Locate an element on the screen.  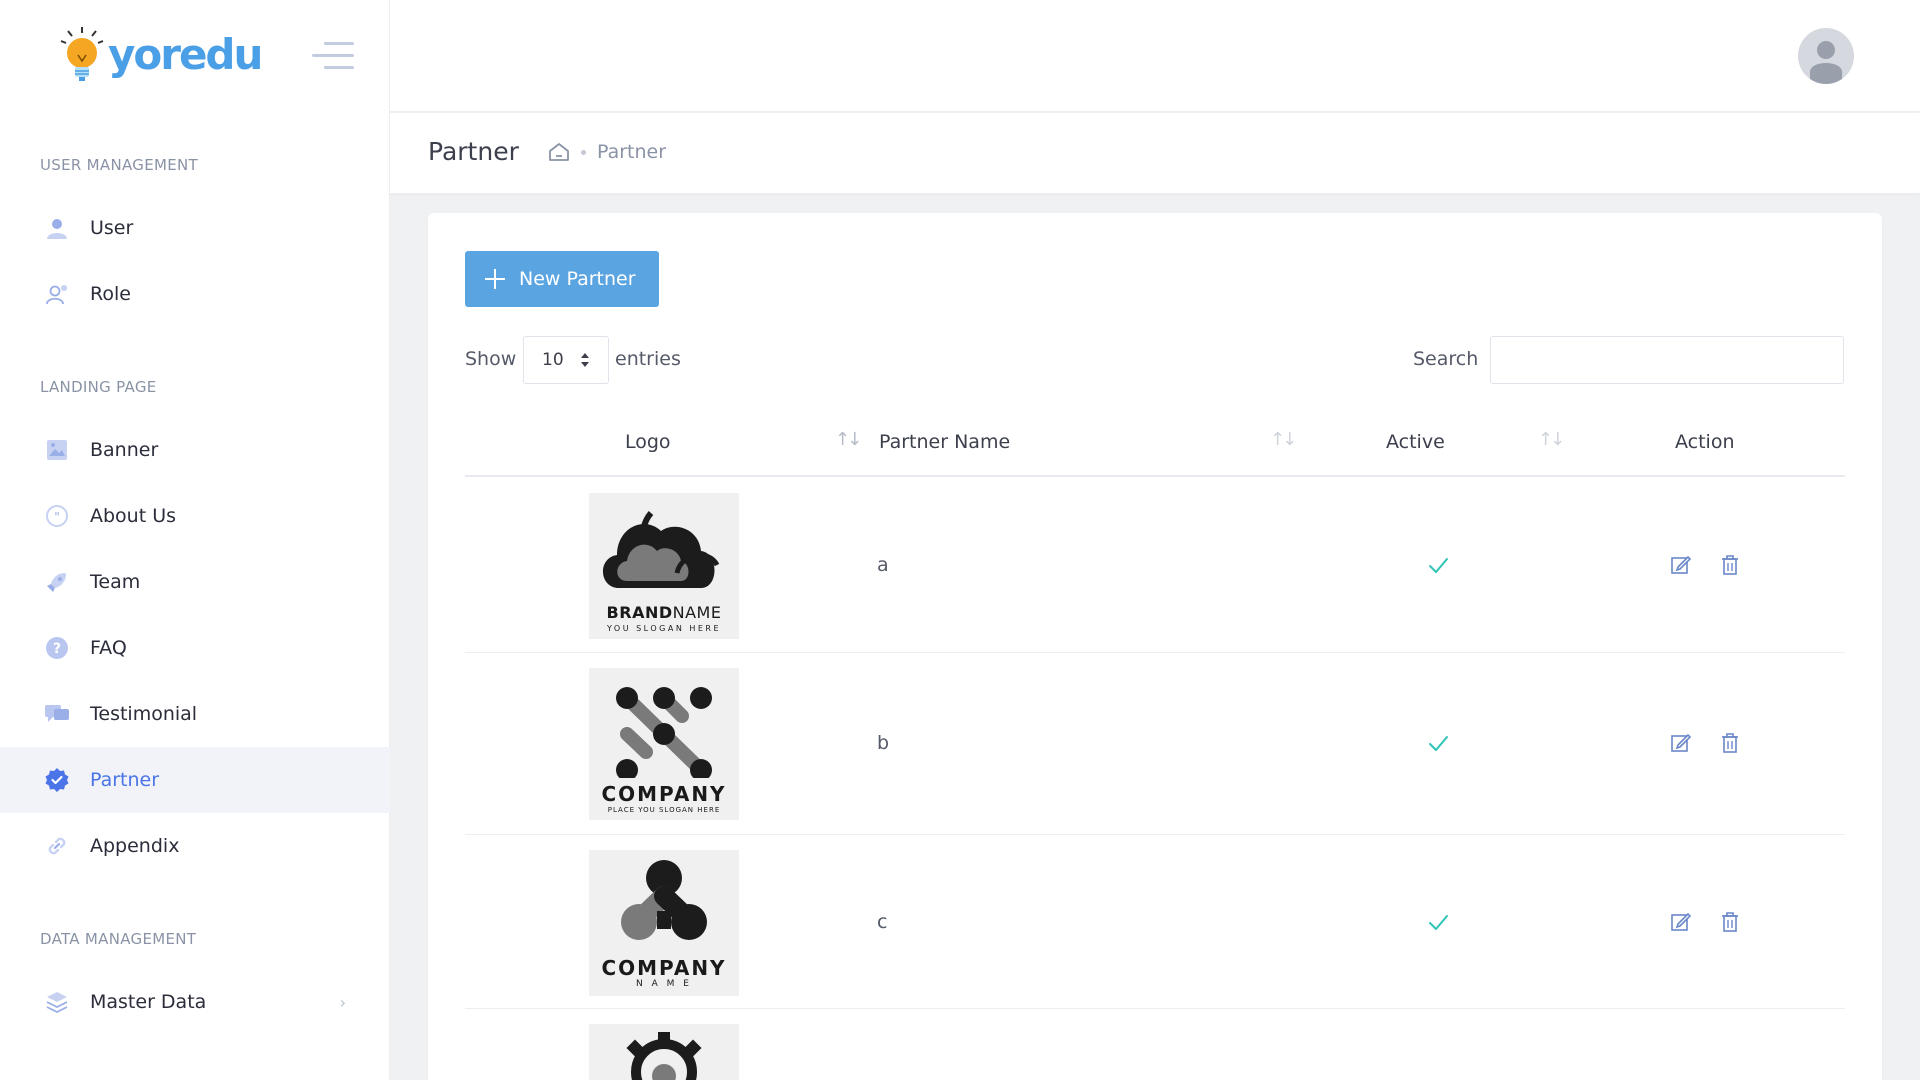
sidebar-item-label: Team is located at coordinates (115, 582).